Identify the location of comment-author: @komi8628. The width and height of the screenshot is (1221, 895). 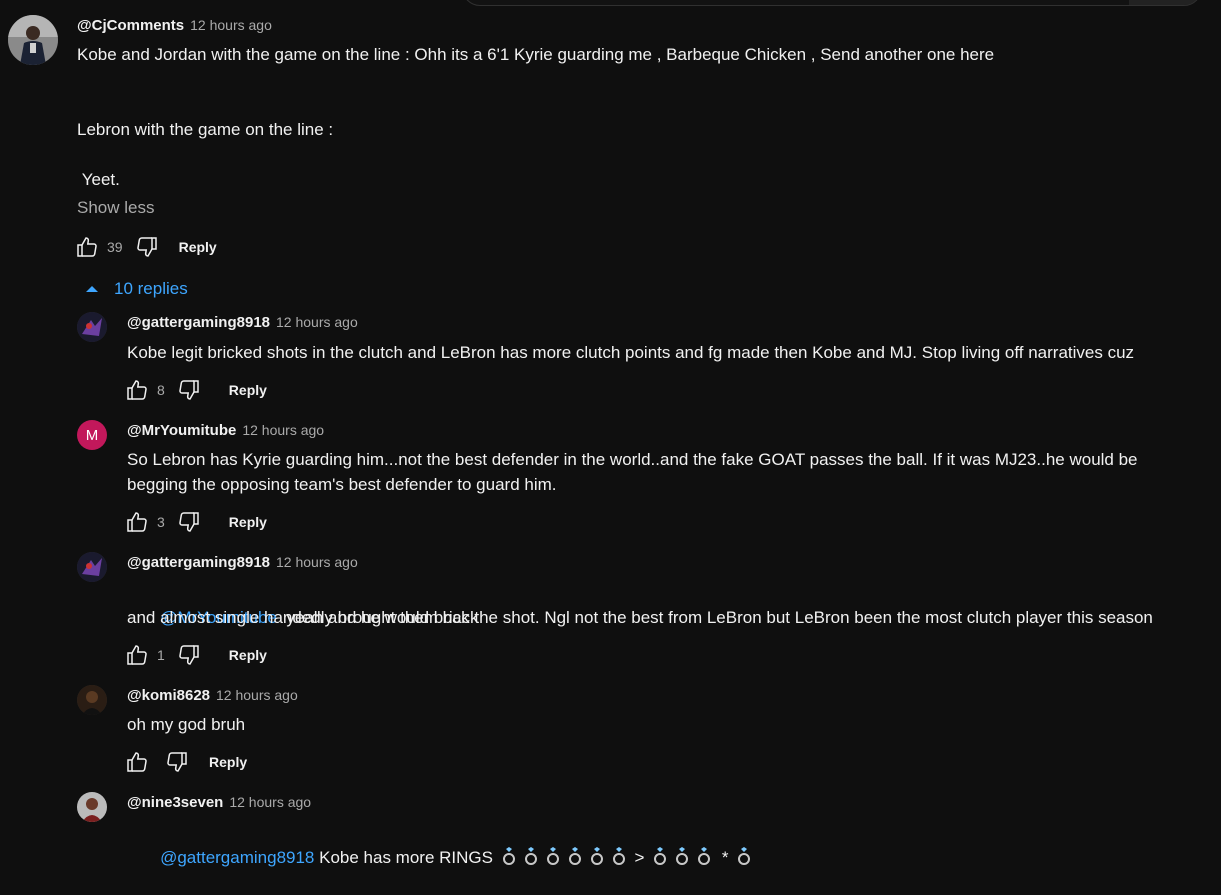
(168, 695).